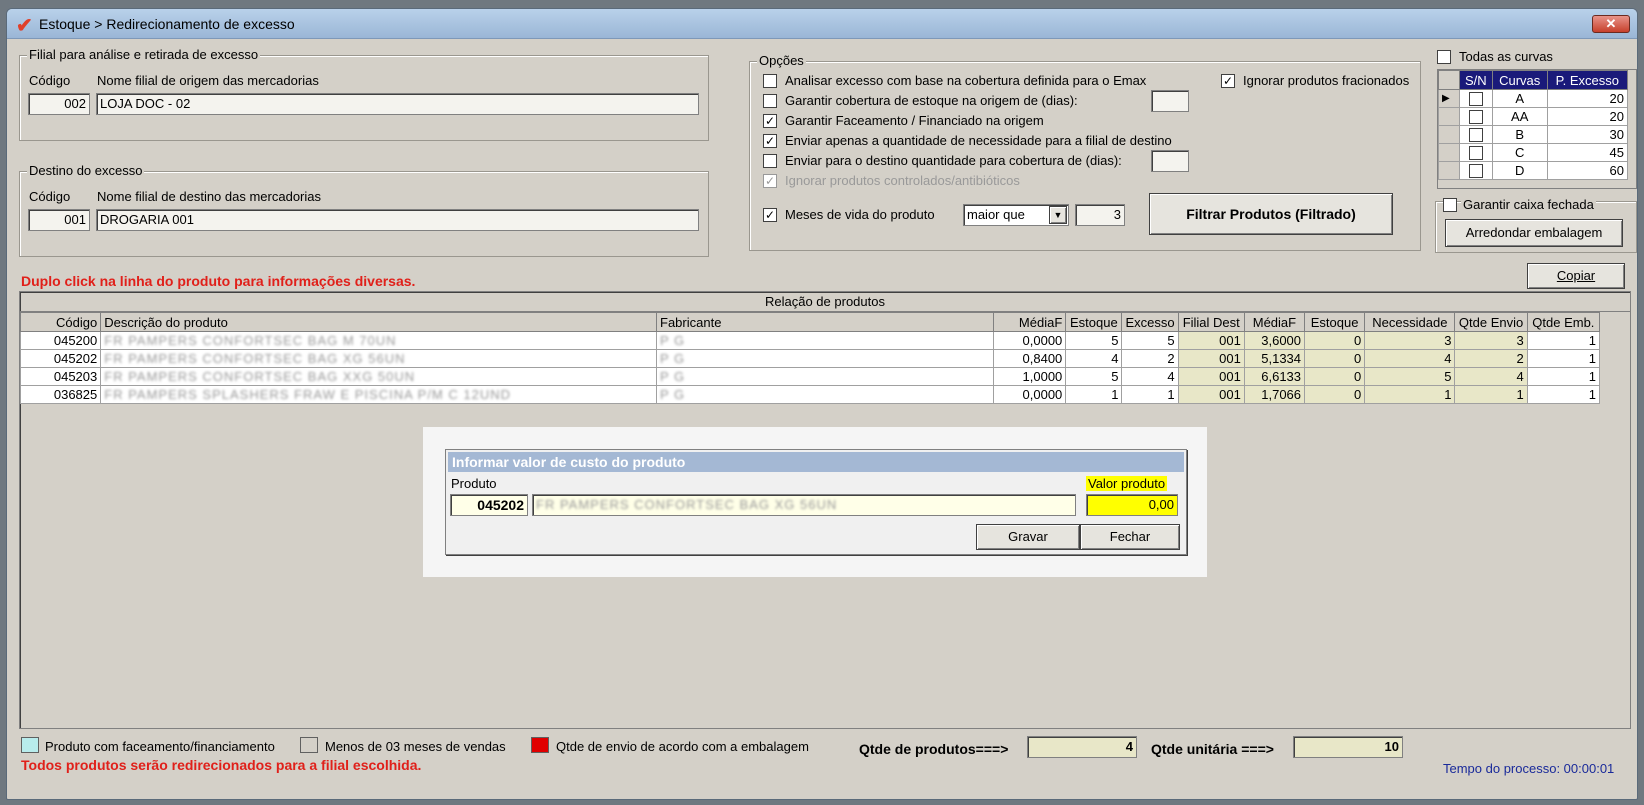 Image resolution: width=1644 pixels, height=805 pixels. Describe the element at coordinates (770, 101) in the screenshot. I see `opcao-cobertura-origem-checkbox` at that location.